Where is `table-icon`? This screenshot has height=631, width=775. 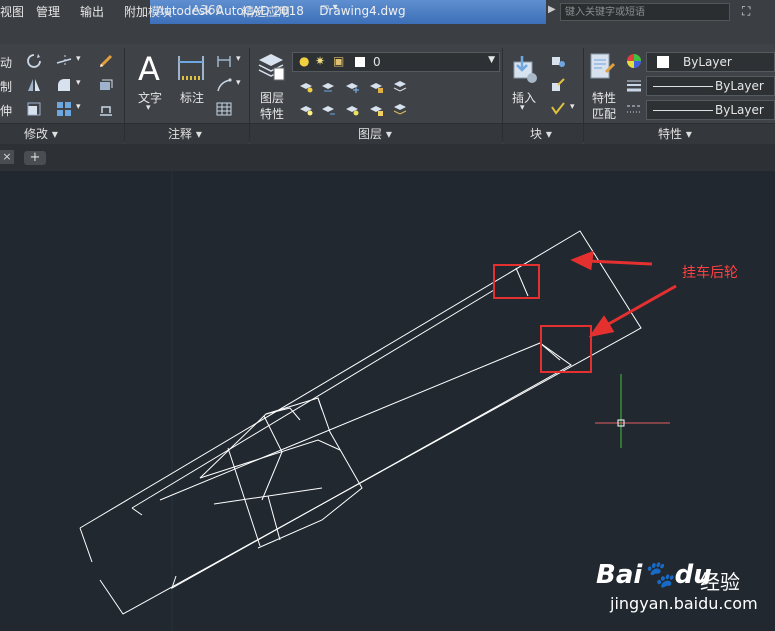
table-icon is located at coordinates (224, 109).